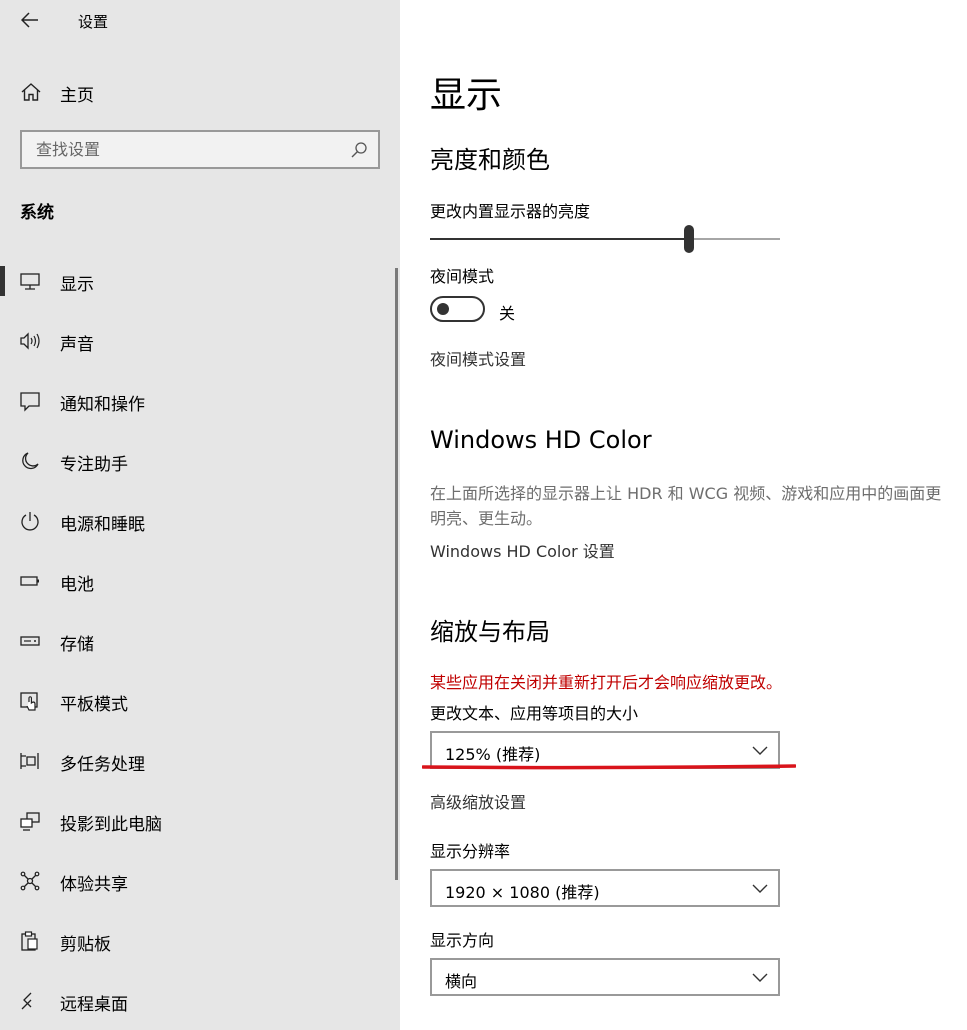 The image size is (967, 1030). What do you see at coordinates (77, 285) in the screenshot?
I see `sidebar-item-label: 显示` at bounding box center [77, 285].